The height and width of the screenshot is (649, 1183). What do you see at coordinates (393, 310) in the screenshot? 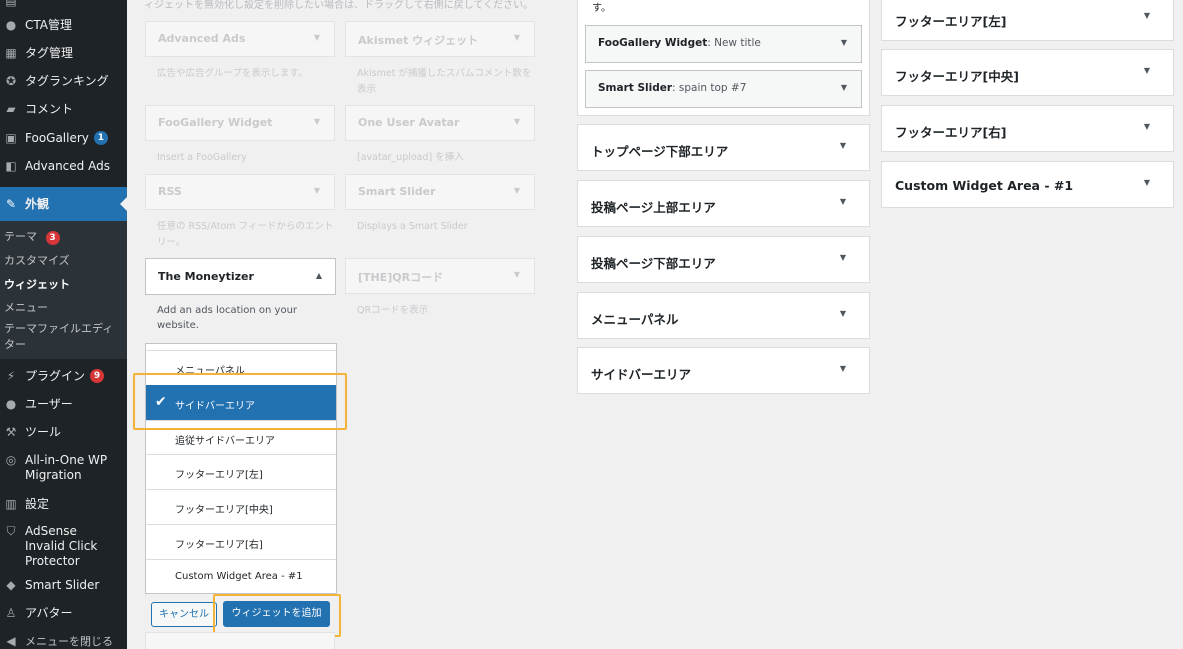
I see `widget-description: QRコードを表示` at bounding box center [393, 310].